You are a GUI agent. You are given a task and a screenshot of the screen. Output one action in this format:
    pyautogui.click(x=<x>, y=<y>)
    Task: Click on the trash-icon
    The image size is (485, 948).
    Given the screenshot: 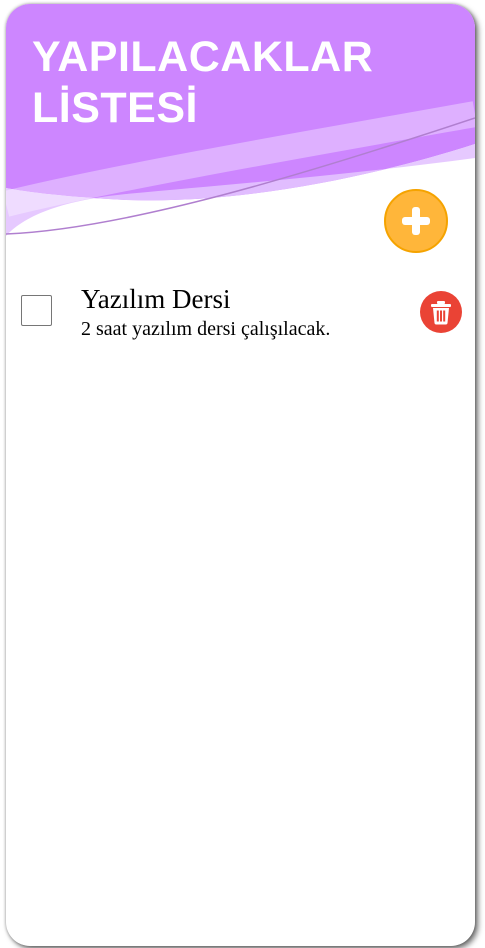 What is the action you would take?
    pyautogui.click(x=441, y=313)
    